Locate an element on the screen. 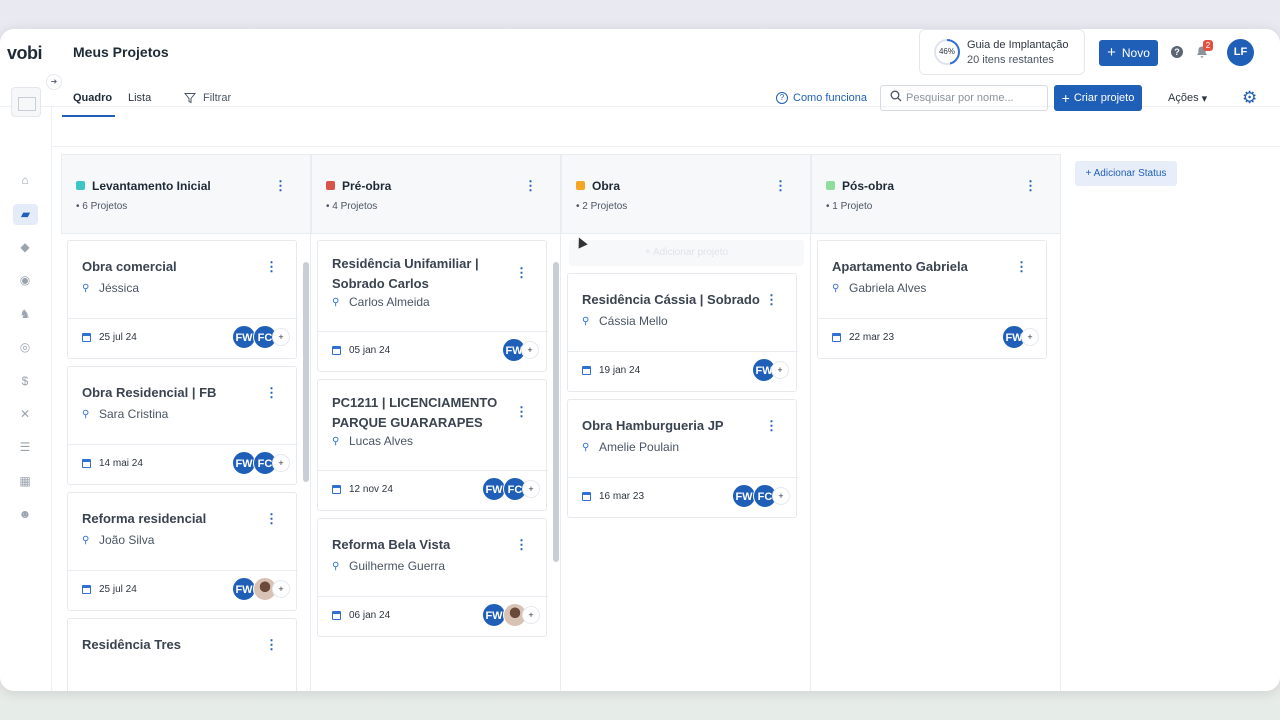 The height and width of the screenshot is (720, 1280). project-card: Residência Tres ⋮ is located at coordinates (182, 654).